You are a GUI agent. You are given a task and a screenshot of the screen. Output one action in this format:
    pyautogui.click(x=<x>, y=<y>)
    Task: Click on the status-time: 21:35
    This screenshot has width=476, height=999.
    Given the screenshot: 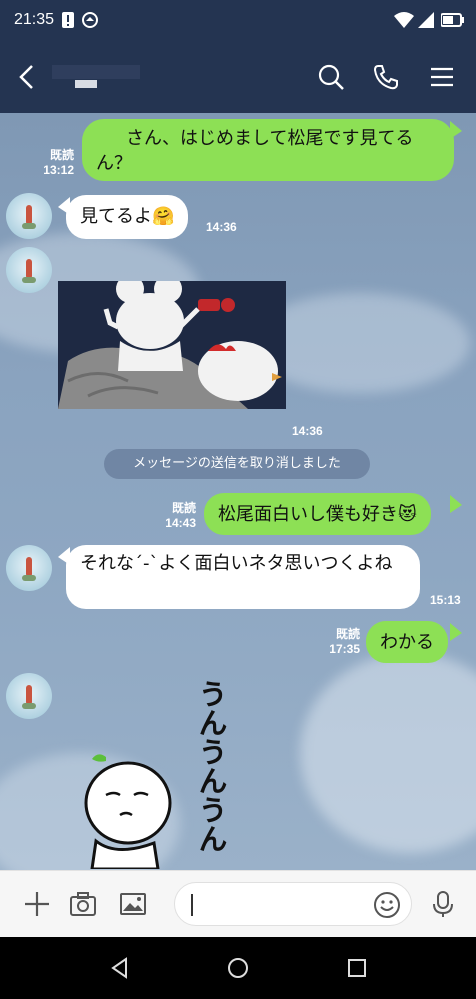 What is the action you would take?
    pyautogui.click(x=34, y=19)
    